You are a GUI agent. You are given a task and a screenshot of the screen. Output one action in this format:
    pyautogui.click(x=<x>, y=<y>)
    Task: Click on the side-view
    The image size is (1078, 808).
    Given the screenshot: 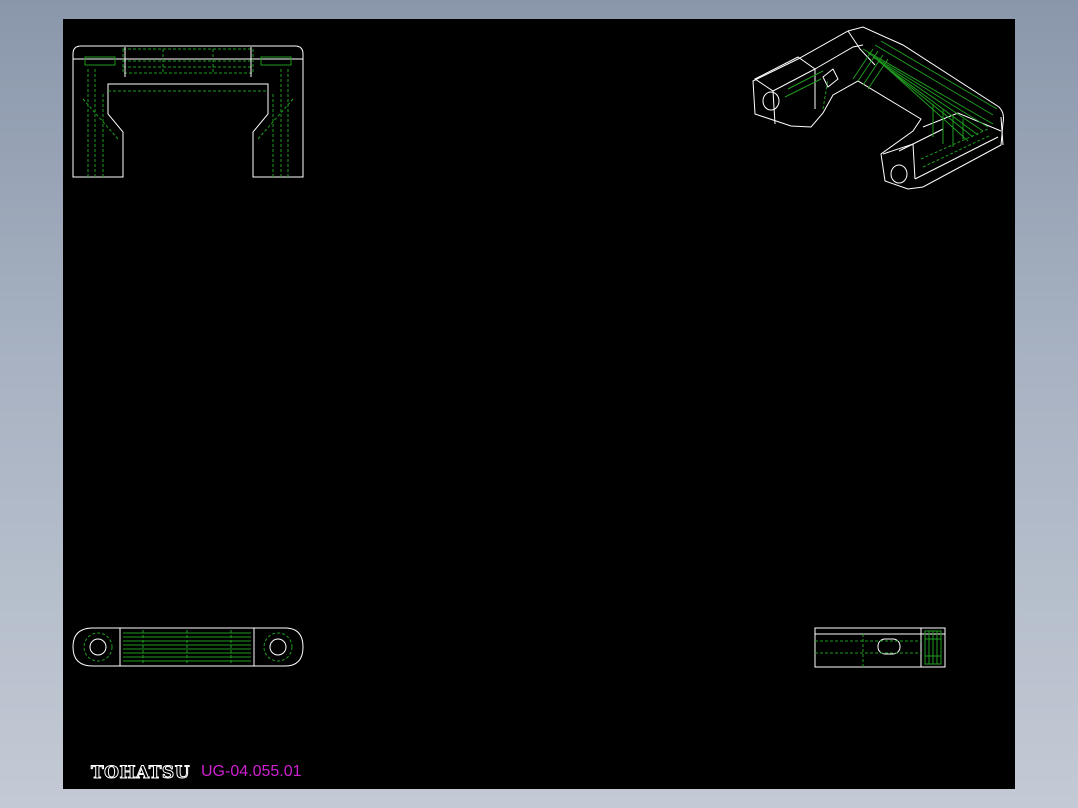 What is the action you would take?
    pyautogui.click(x=880, y=647)
    